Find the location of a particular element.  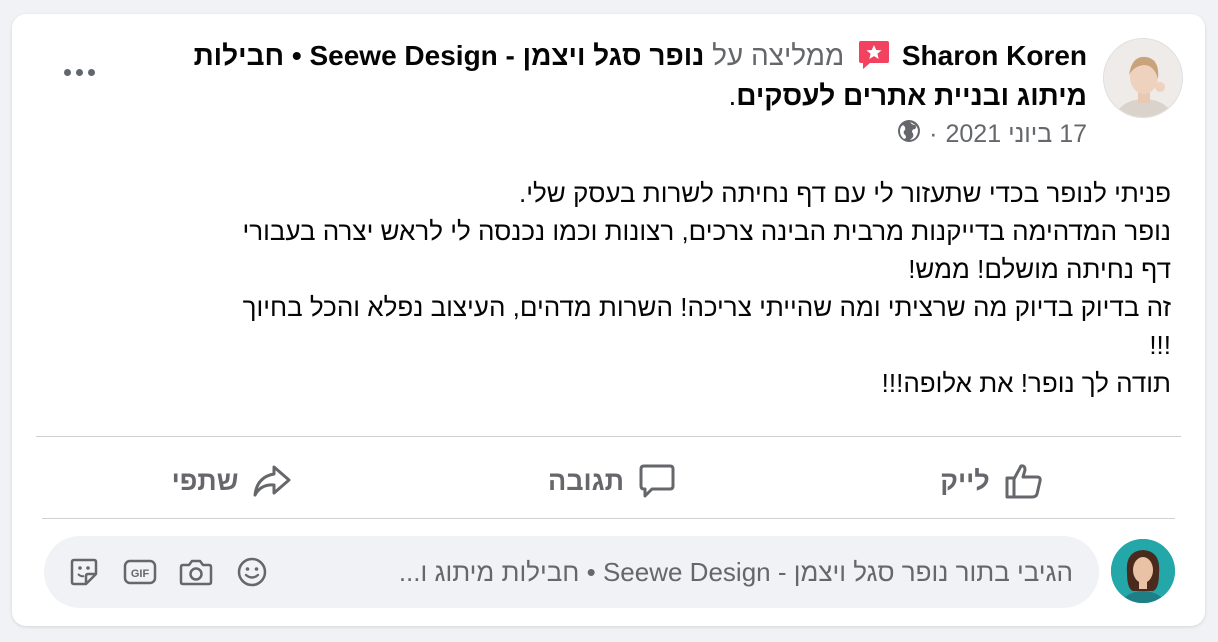

author-avatar is located at coordinates (1143, 78).